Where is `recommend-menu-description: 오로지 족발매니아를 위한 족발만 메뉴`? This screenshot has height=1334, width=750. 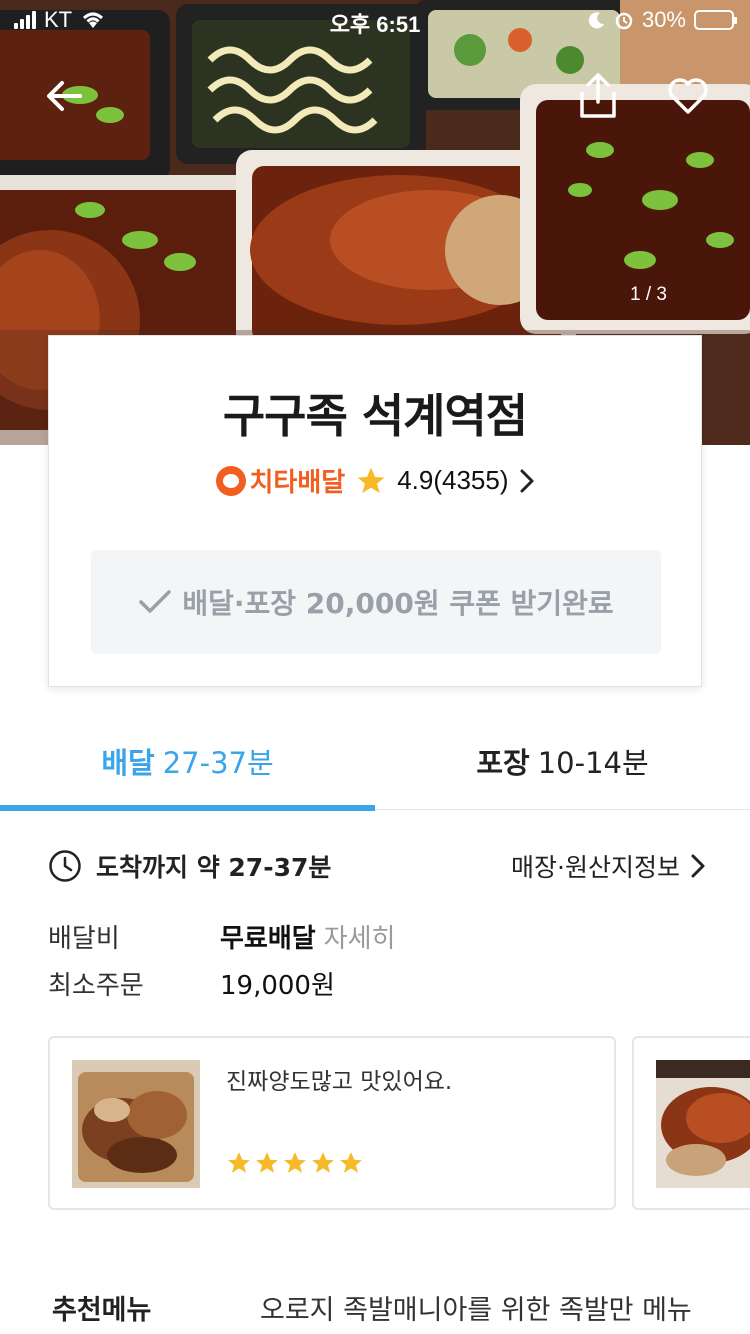
recommend-menu-description: 오로지 족발매니아를 위한 족발만 메뉴 is located at coordinates (476, 1310).